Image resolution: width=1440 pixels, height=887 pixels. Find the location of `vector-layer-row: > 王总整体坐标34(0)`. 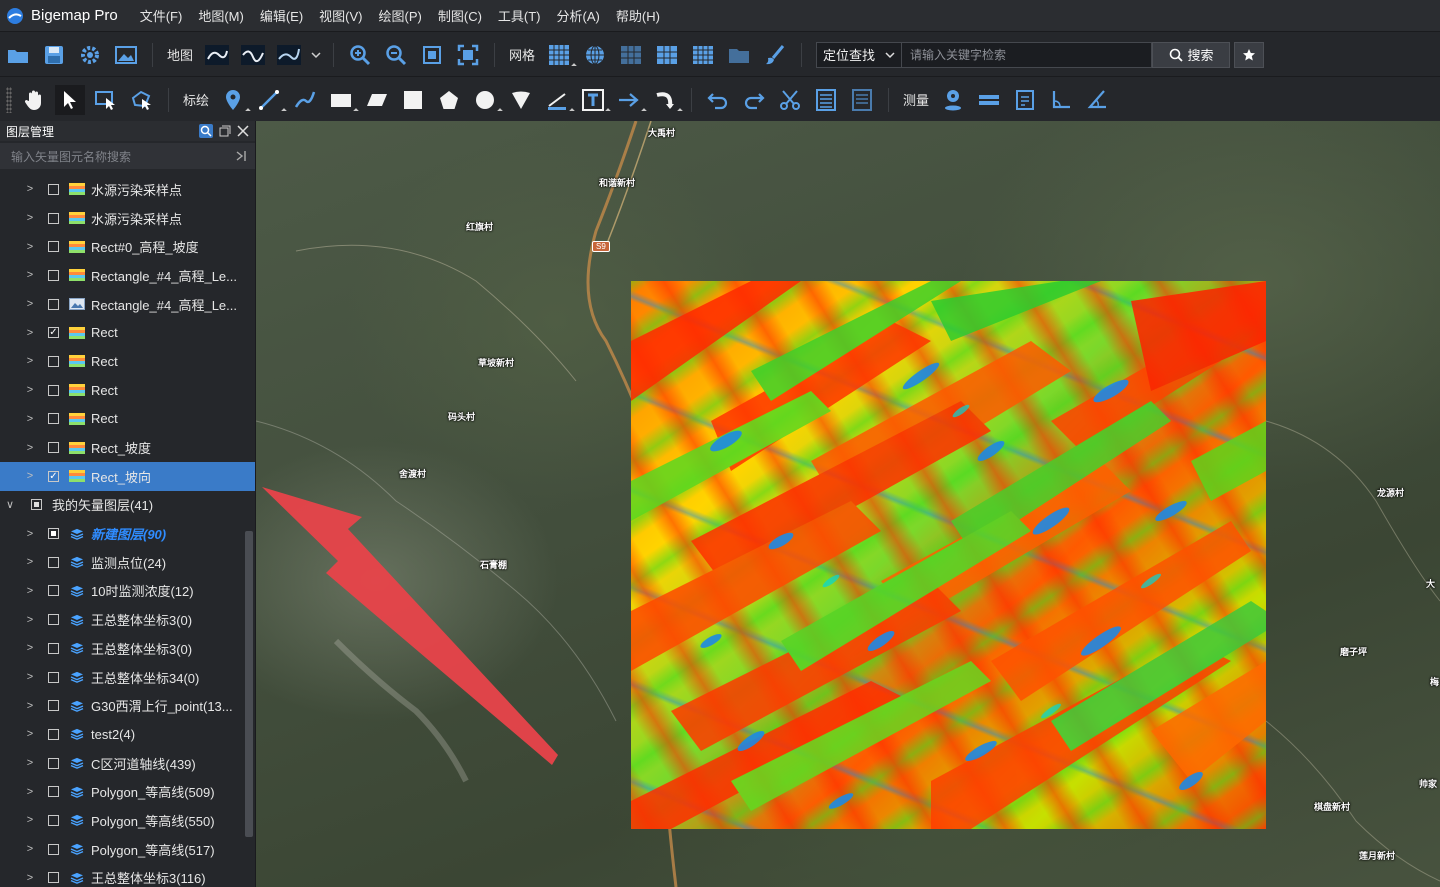

vector-layer-row: > 王总整体坐标34(0) is located at coordinates (127, 677).